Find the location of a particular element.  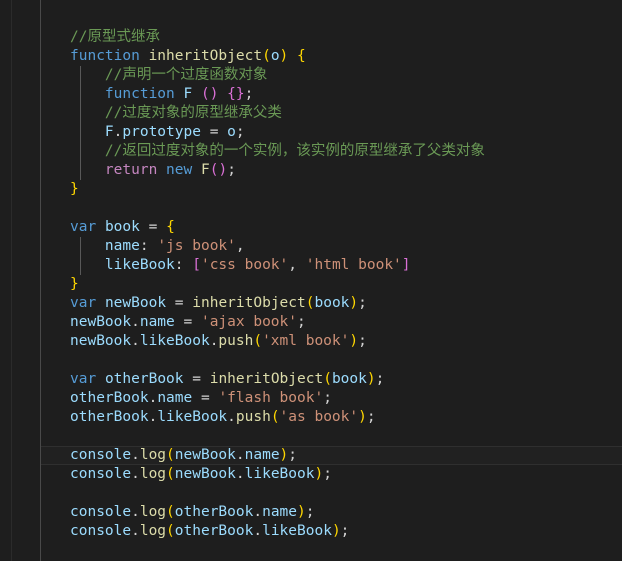

code-token-argument: newBook is located at coordinates (205, 474).